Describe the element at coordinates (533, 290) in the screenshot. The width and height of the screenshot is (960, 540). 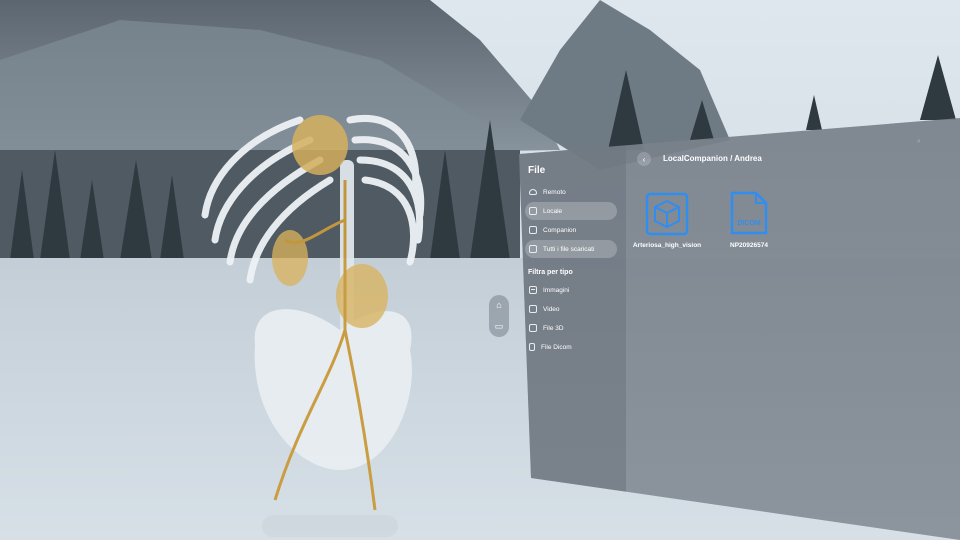
I see `image-icon` at that location.